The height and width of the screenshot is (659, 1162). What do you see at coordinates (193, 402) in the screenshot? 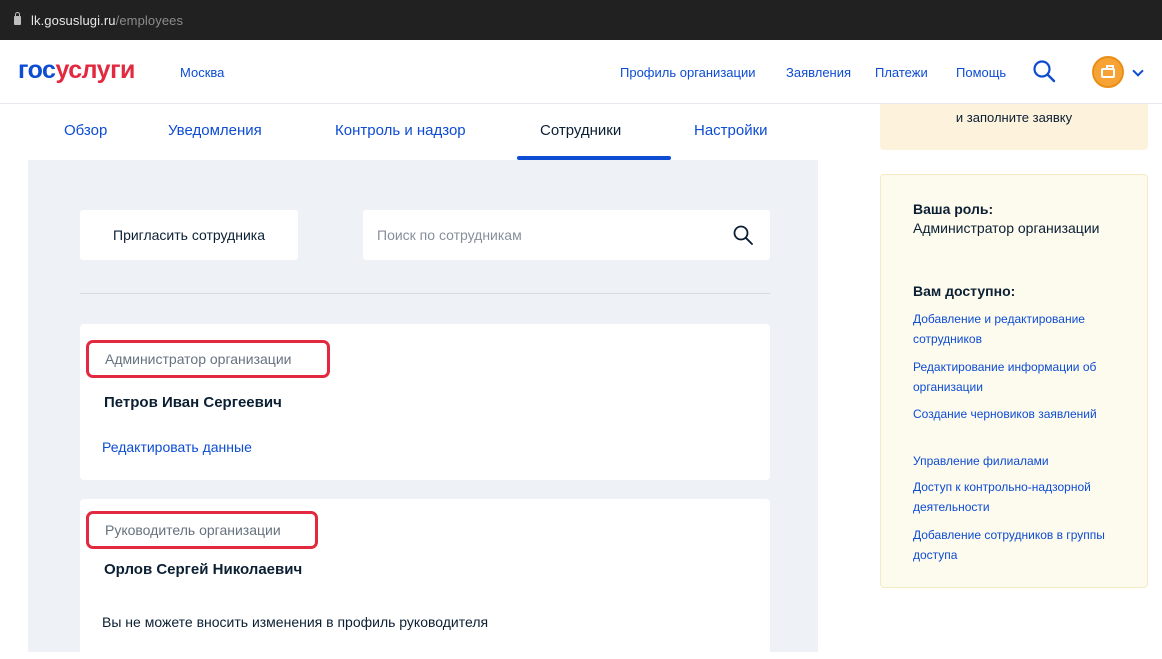
I see `employee-name: Петров Иван Сергеевич` at bounding box center [193, 402].